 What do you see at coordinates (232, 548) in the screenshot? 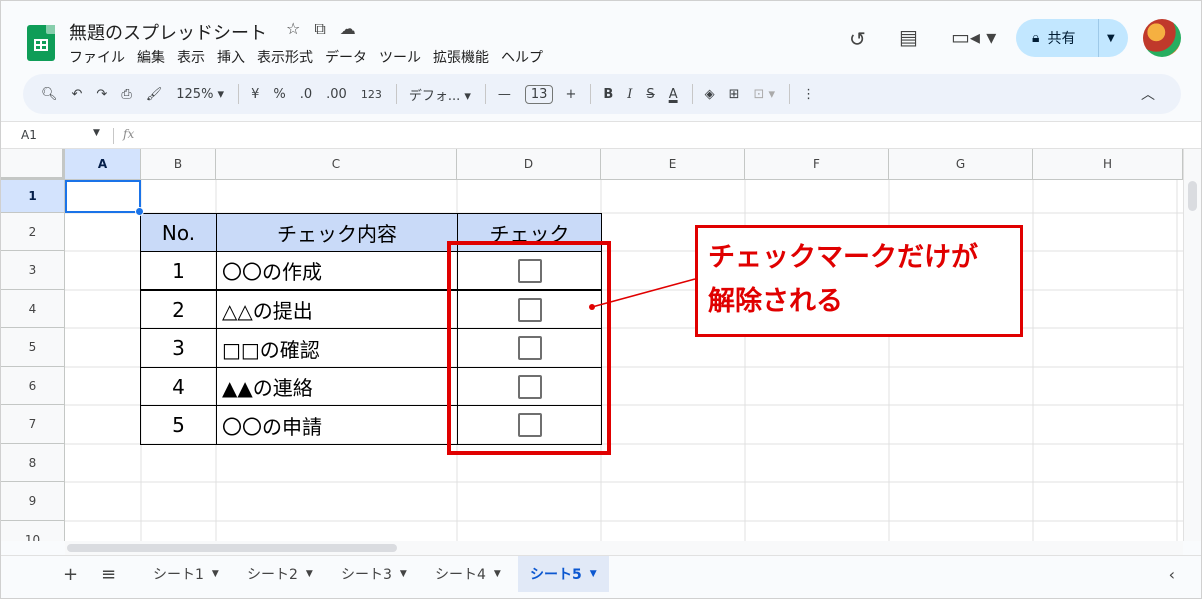
I see `horizontal-scroll-thumb` at bounding box center [232, 548].